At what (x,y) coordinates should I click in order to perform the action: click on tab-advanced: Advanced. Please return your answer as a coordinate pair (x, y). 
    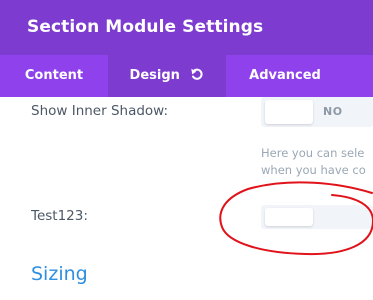
    Looking at the image, I should click on (285, 76).